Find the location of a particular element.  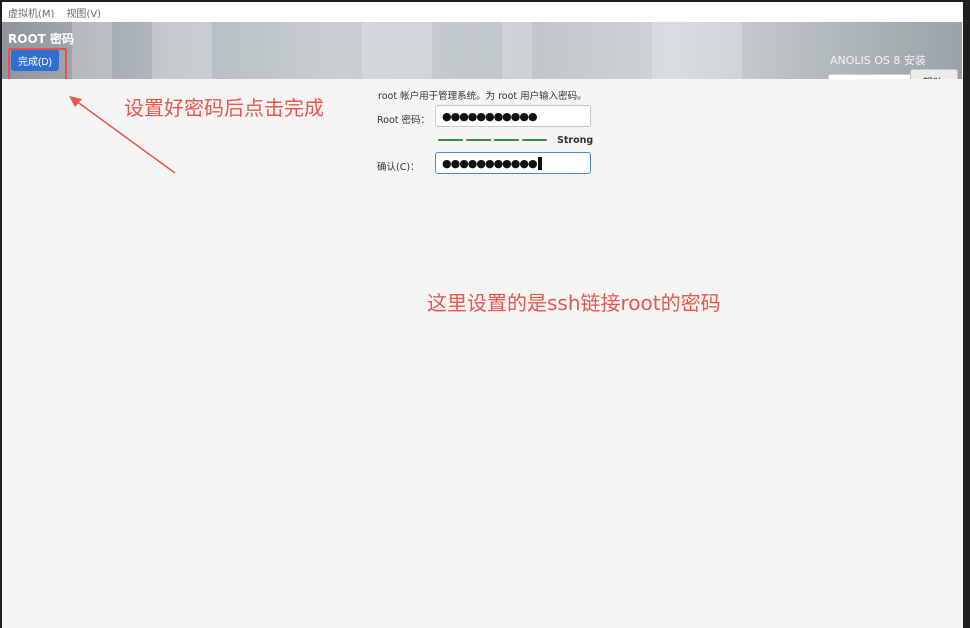

install-title: ANOLIS OS 8 安装 is located at coordinates (878, 60).